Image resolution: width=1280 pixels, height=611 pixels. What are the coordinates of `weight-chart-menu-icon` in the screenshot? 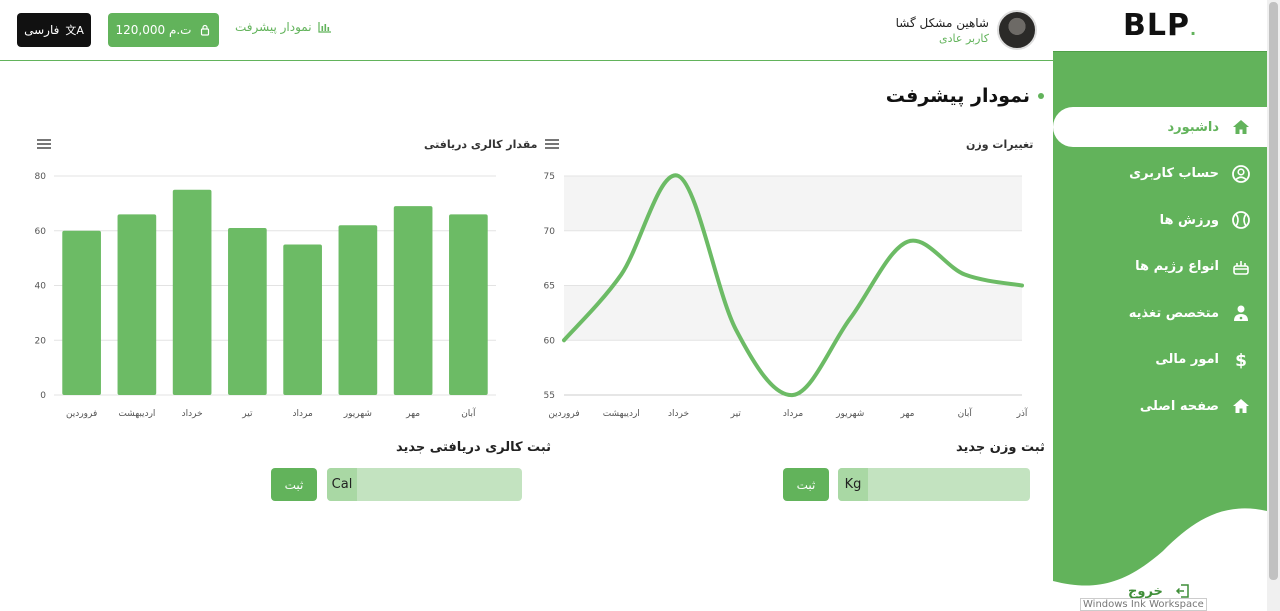 It's located at (552, 144).